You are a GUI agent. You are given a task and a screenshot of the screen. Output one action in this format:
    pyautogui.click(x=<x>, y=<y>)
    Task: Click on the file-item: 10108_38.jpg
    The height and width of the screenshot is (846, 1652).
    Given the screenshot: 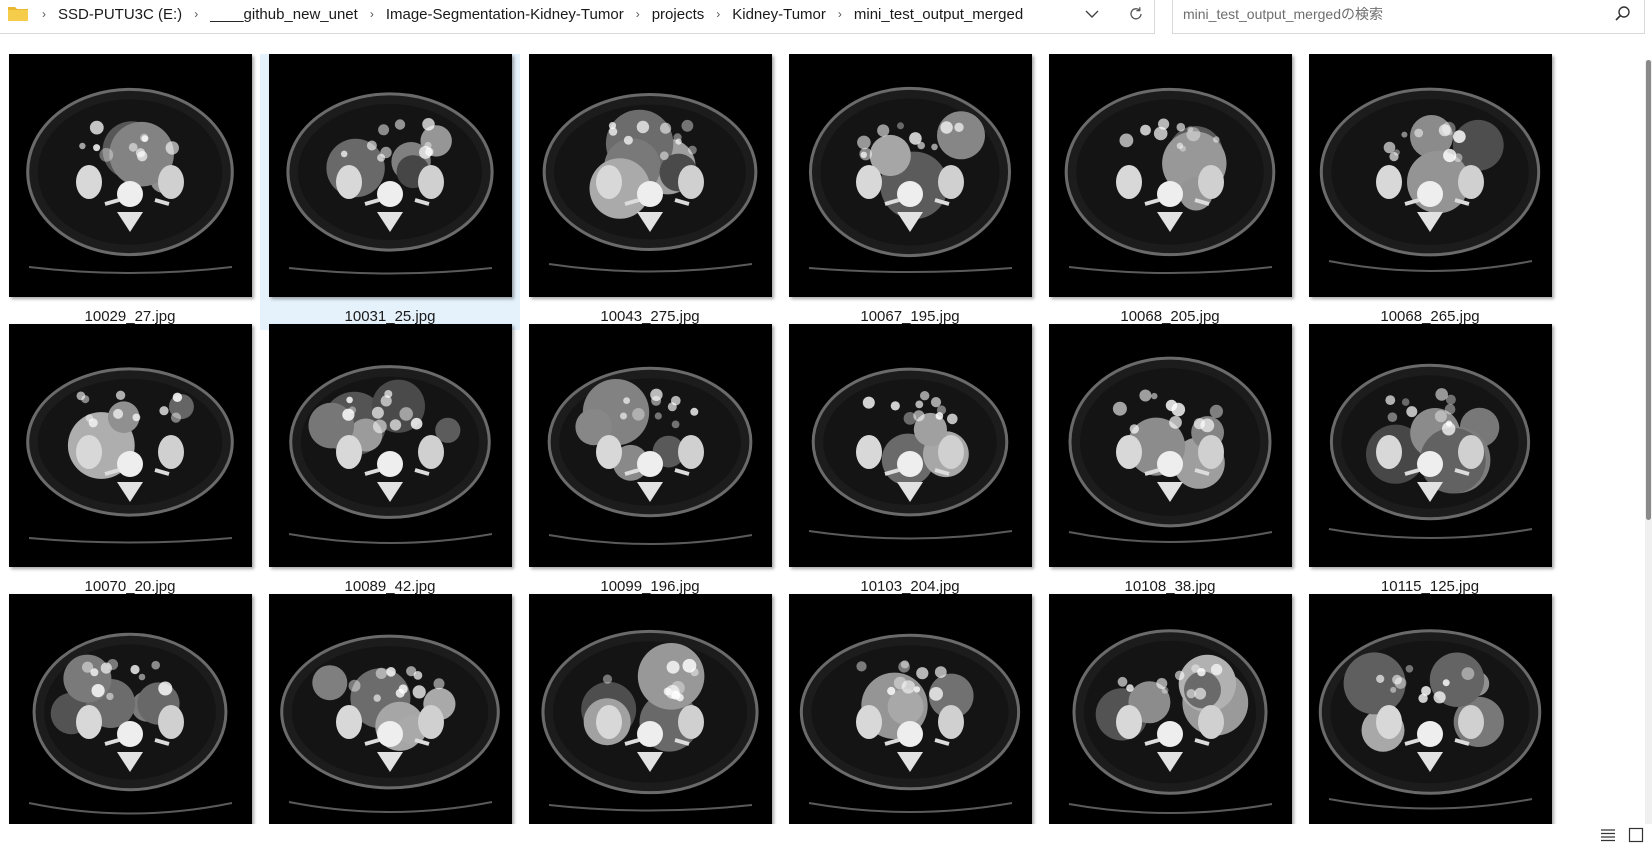 What is the action you would take?
    pyautogui.click(x=1170, y=459)
    